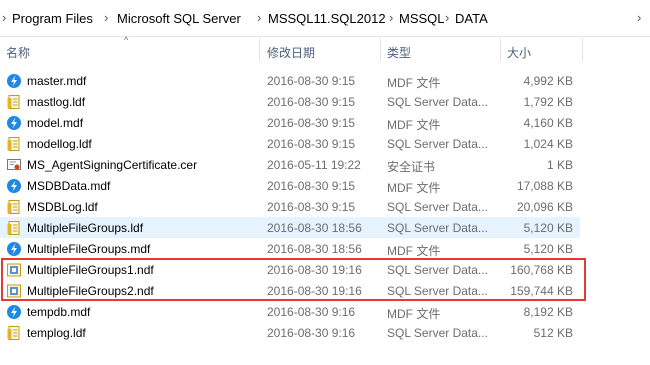 This screenshot has height=365, width=650. What do you see at coordinates (548, 81) in the screenshot?
I see `file-size: 4,992 KB` at bounding box center [548, 81].